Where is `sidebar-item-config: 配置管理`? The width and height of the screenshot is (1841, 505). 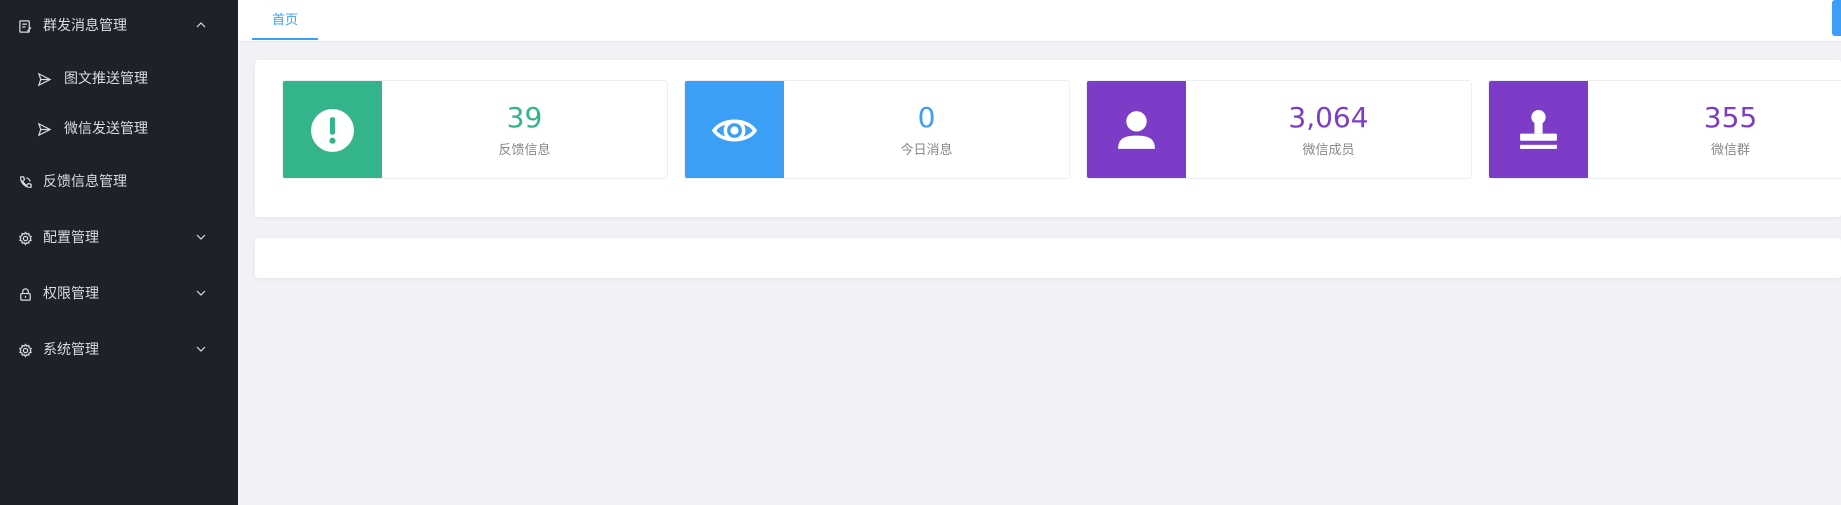 sidebar-item-config: 配置管理 is located at coordinates (119, 238).